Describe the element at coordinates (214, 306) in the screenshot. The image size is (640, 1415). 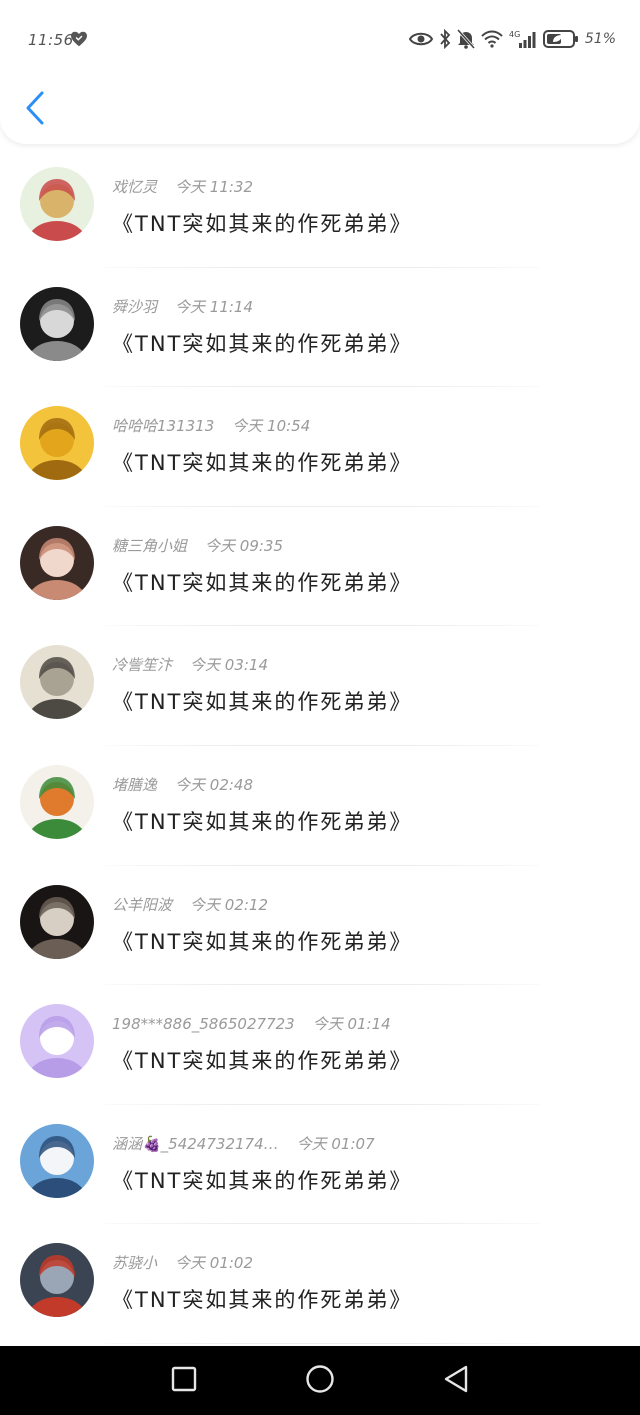
I see `message-time: 今天 11:14` at that location.